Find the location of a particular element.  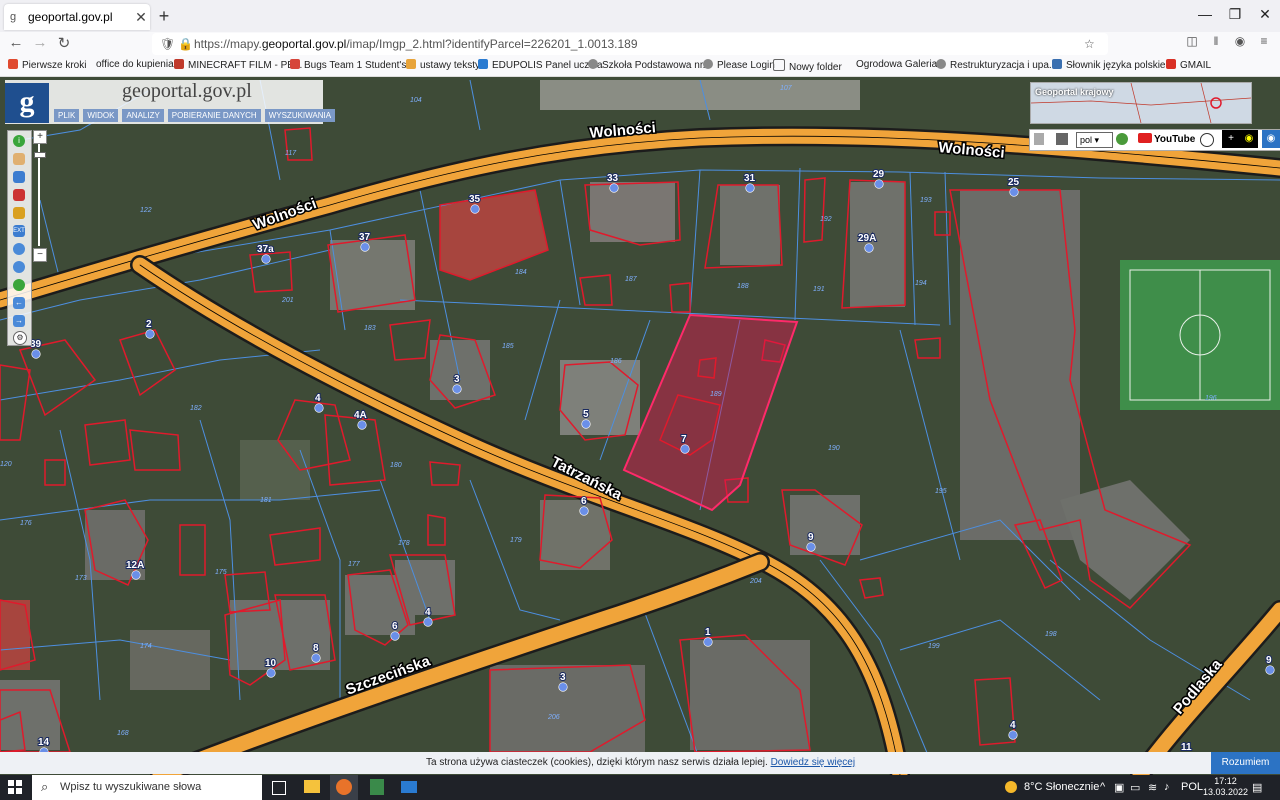

task-view-icon is located at coordinates (279, 788).